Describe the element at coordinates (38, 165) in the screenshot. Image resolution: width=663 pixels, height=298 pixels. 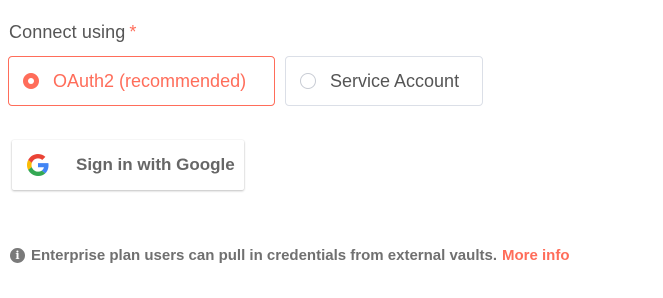
I see `google-g-icon` at that location.